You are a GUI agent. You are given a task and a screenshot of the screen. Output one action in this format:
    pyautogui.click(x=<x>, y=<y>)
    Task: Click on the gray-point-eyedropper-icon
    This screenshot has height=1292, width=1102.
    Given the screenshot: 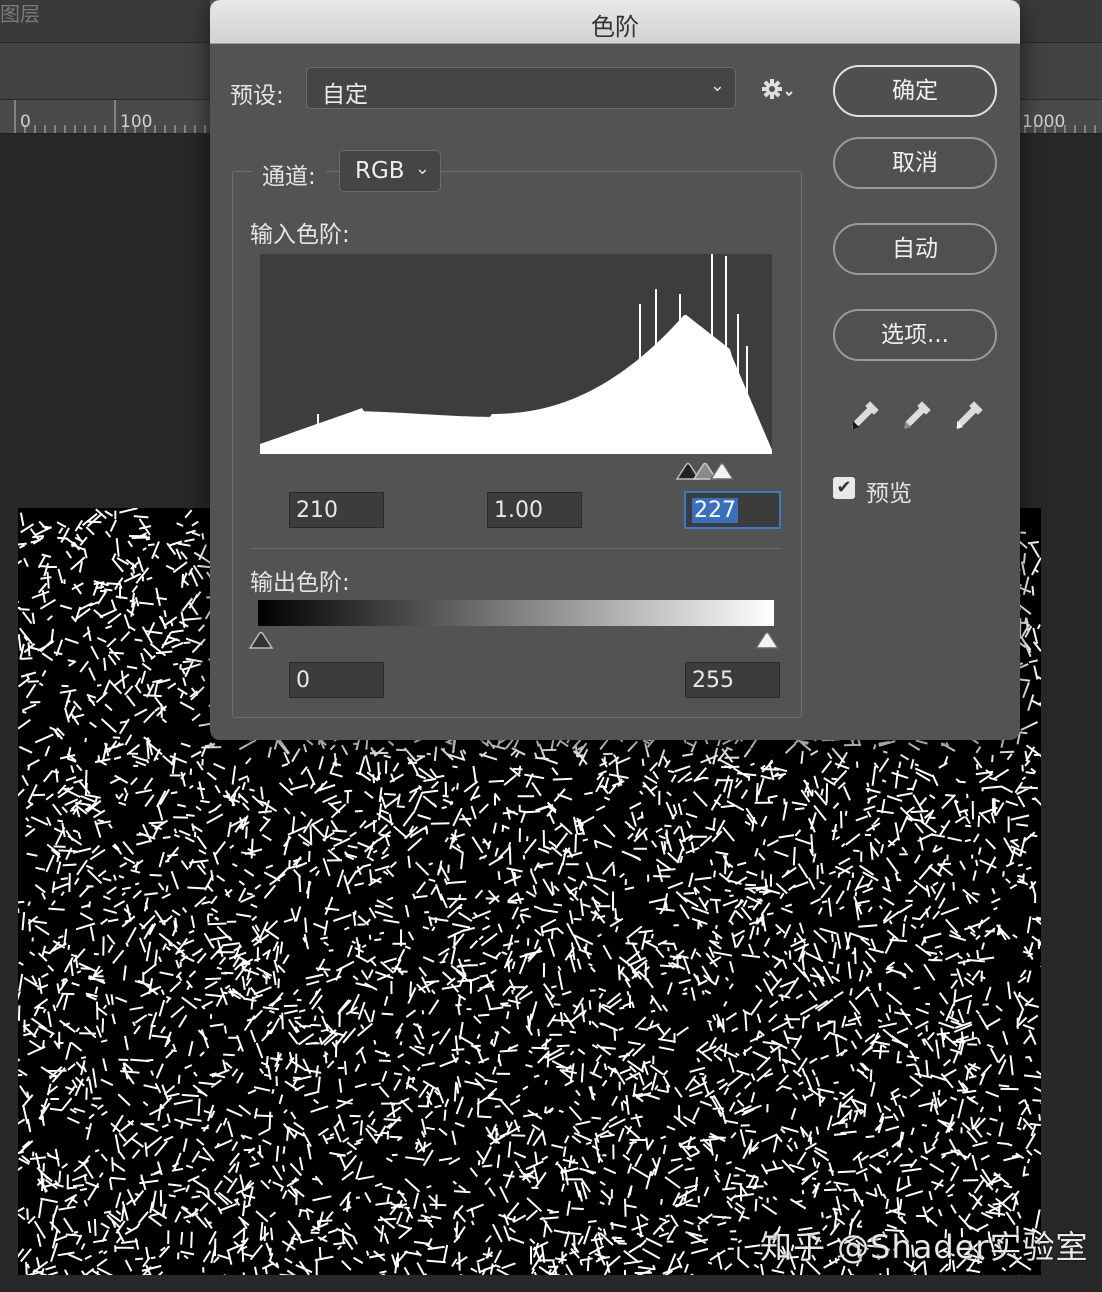 What is the action you would take?
    pyautogui.click(x=916, y=416)
    